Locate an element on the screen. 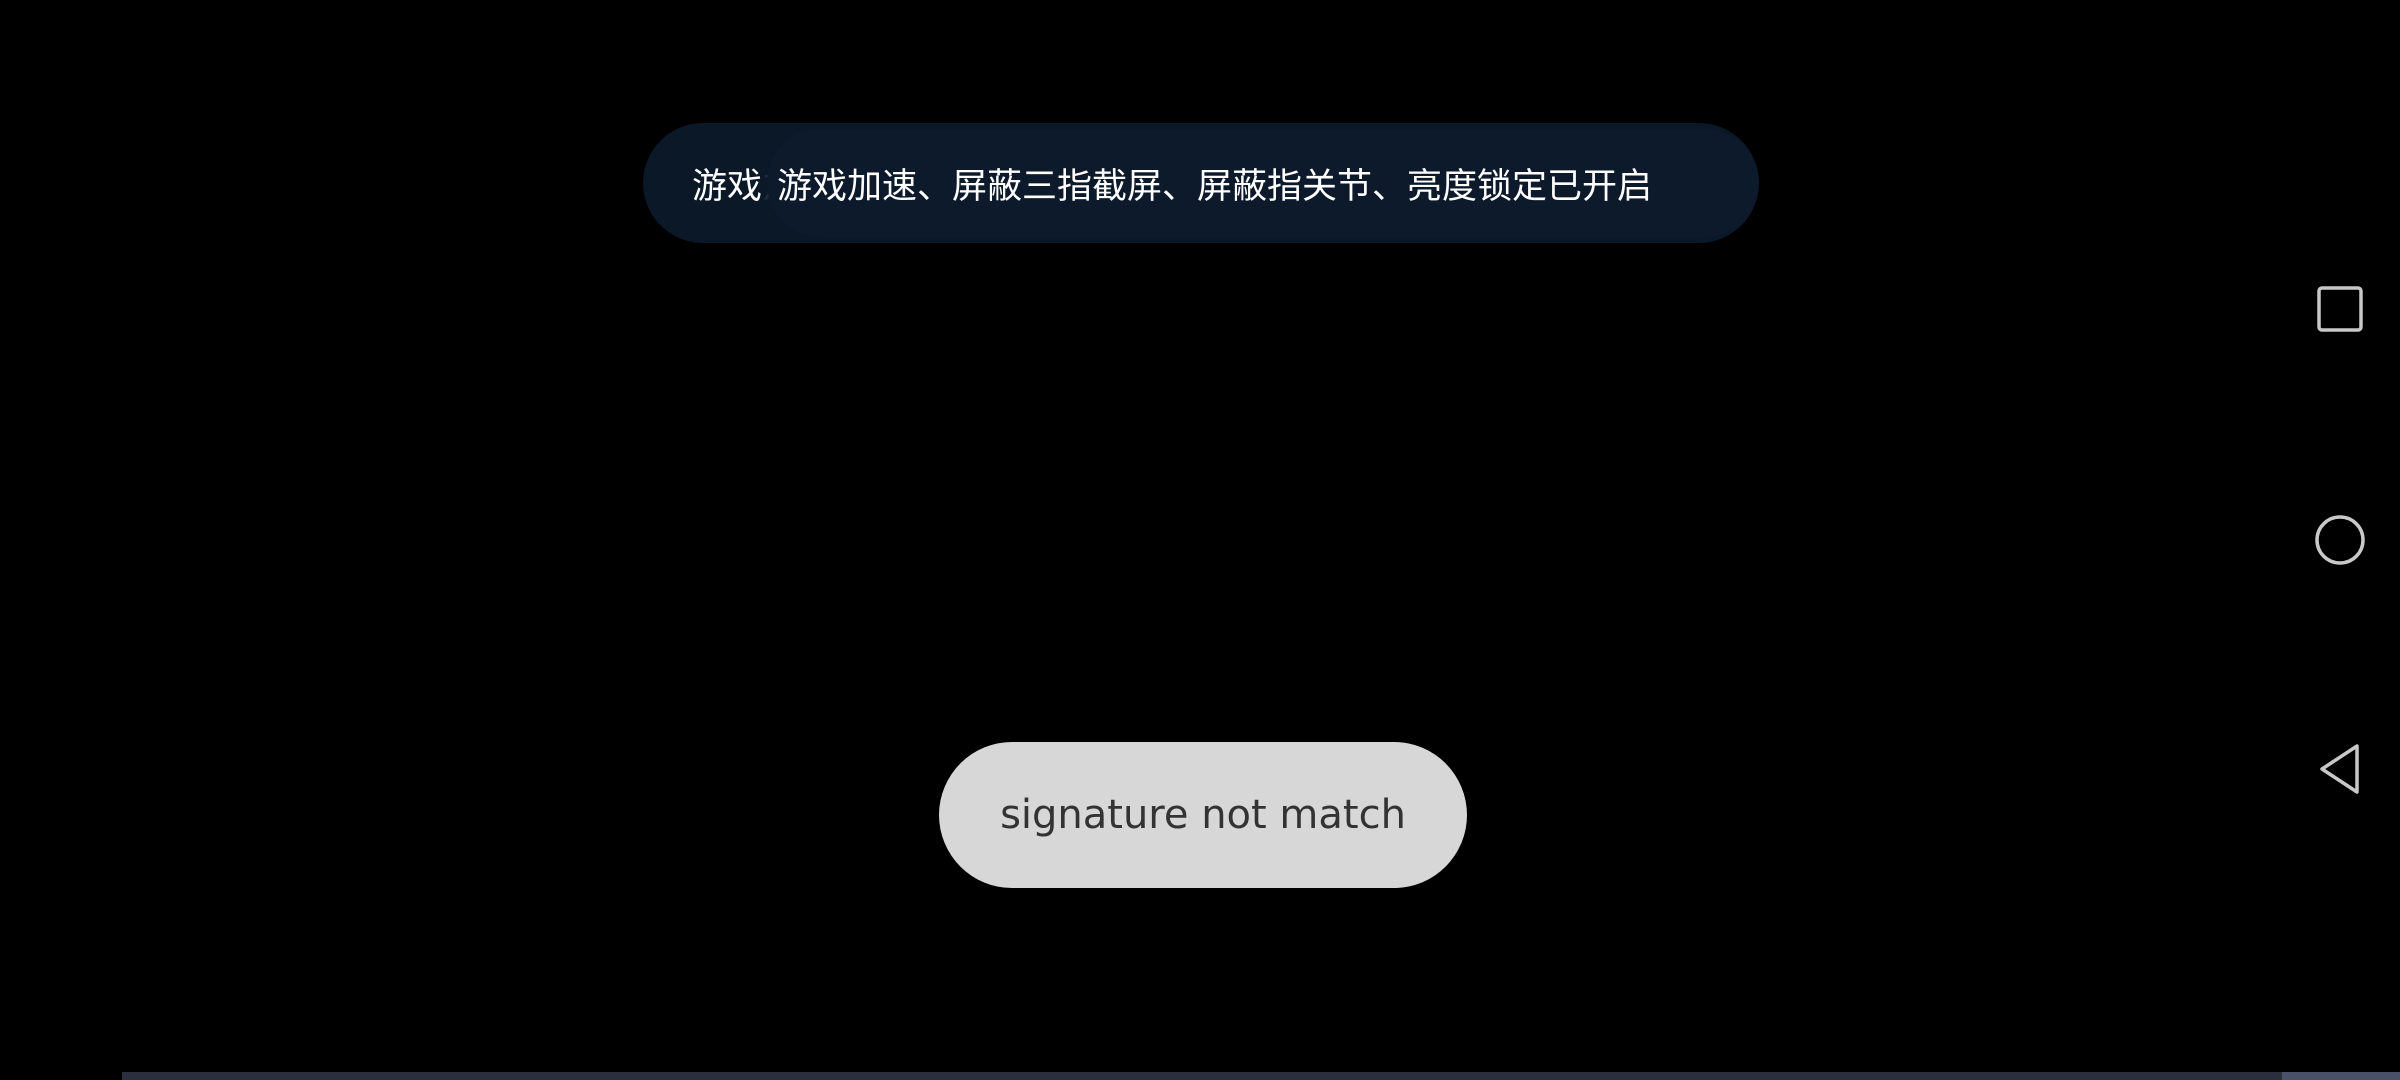  toast: signature not match is located at coordinates (1203, 815).